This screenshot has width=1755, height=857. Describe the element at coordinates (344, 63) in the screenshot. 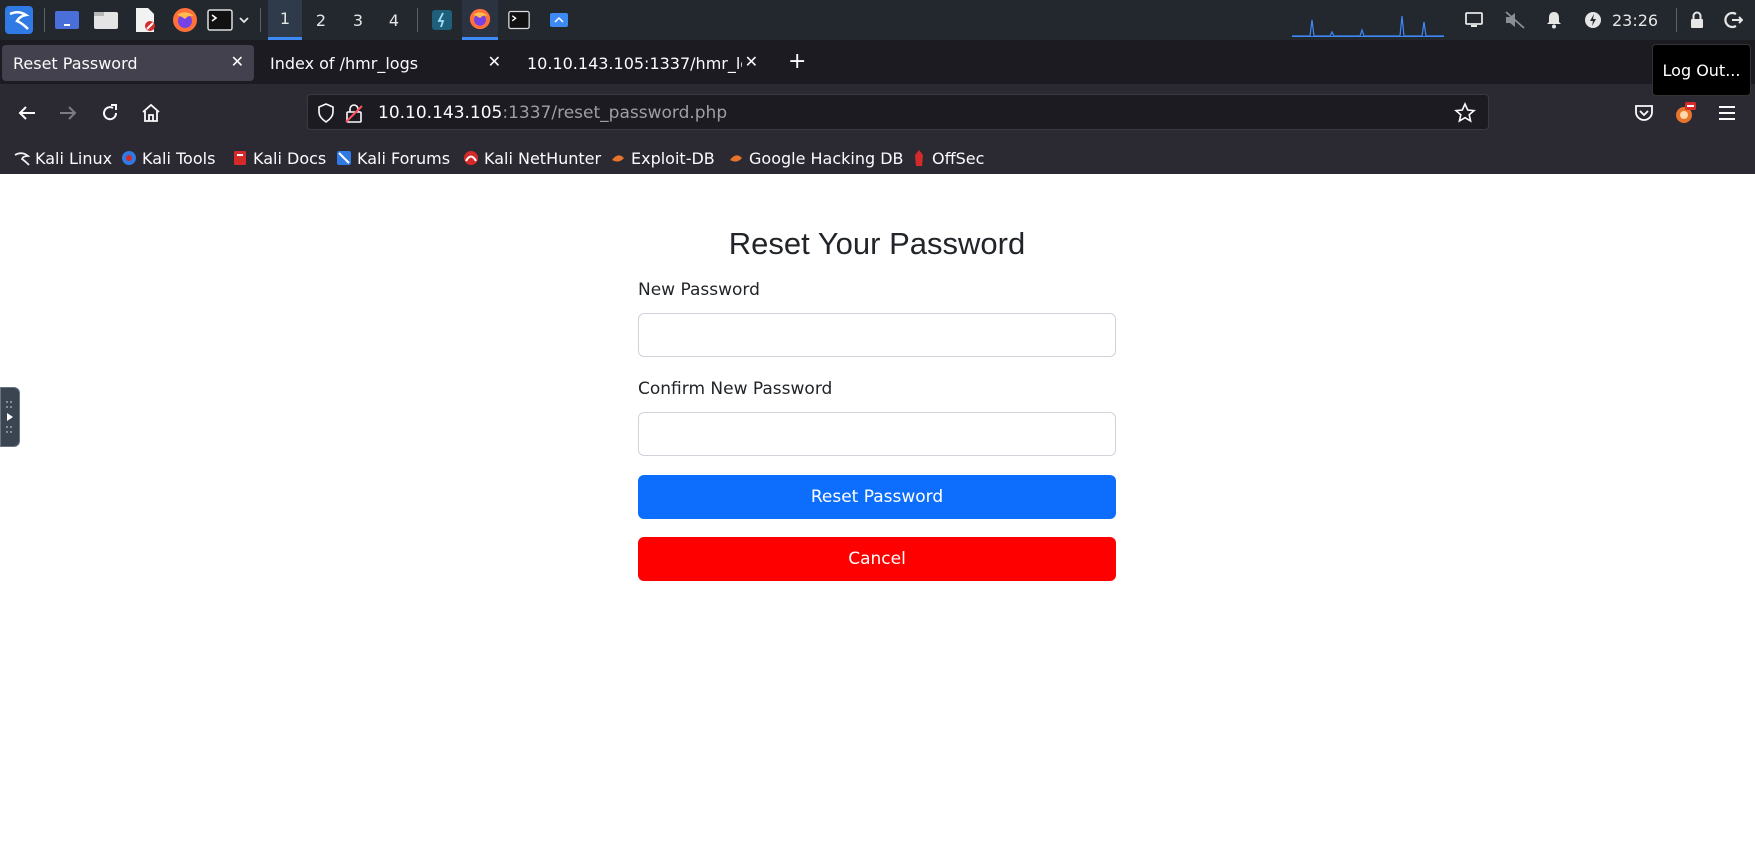

I see `tab-title: Index of /hmr_logs` at that location.